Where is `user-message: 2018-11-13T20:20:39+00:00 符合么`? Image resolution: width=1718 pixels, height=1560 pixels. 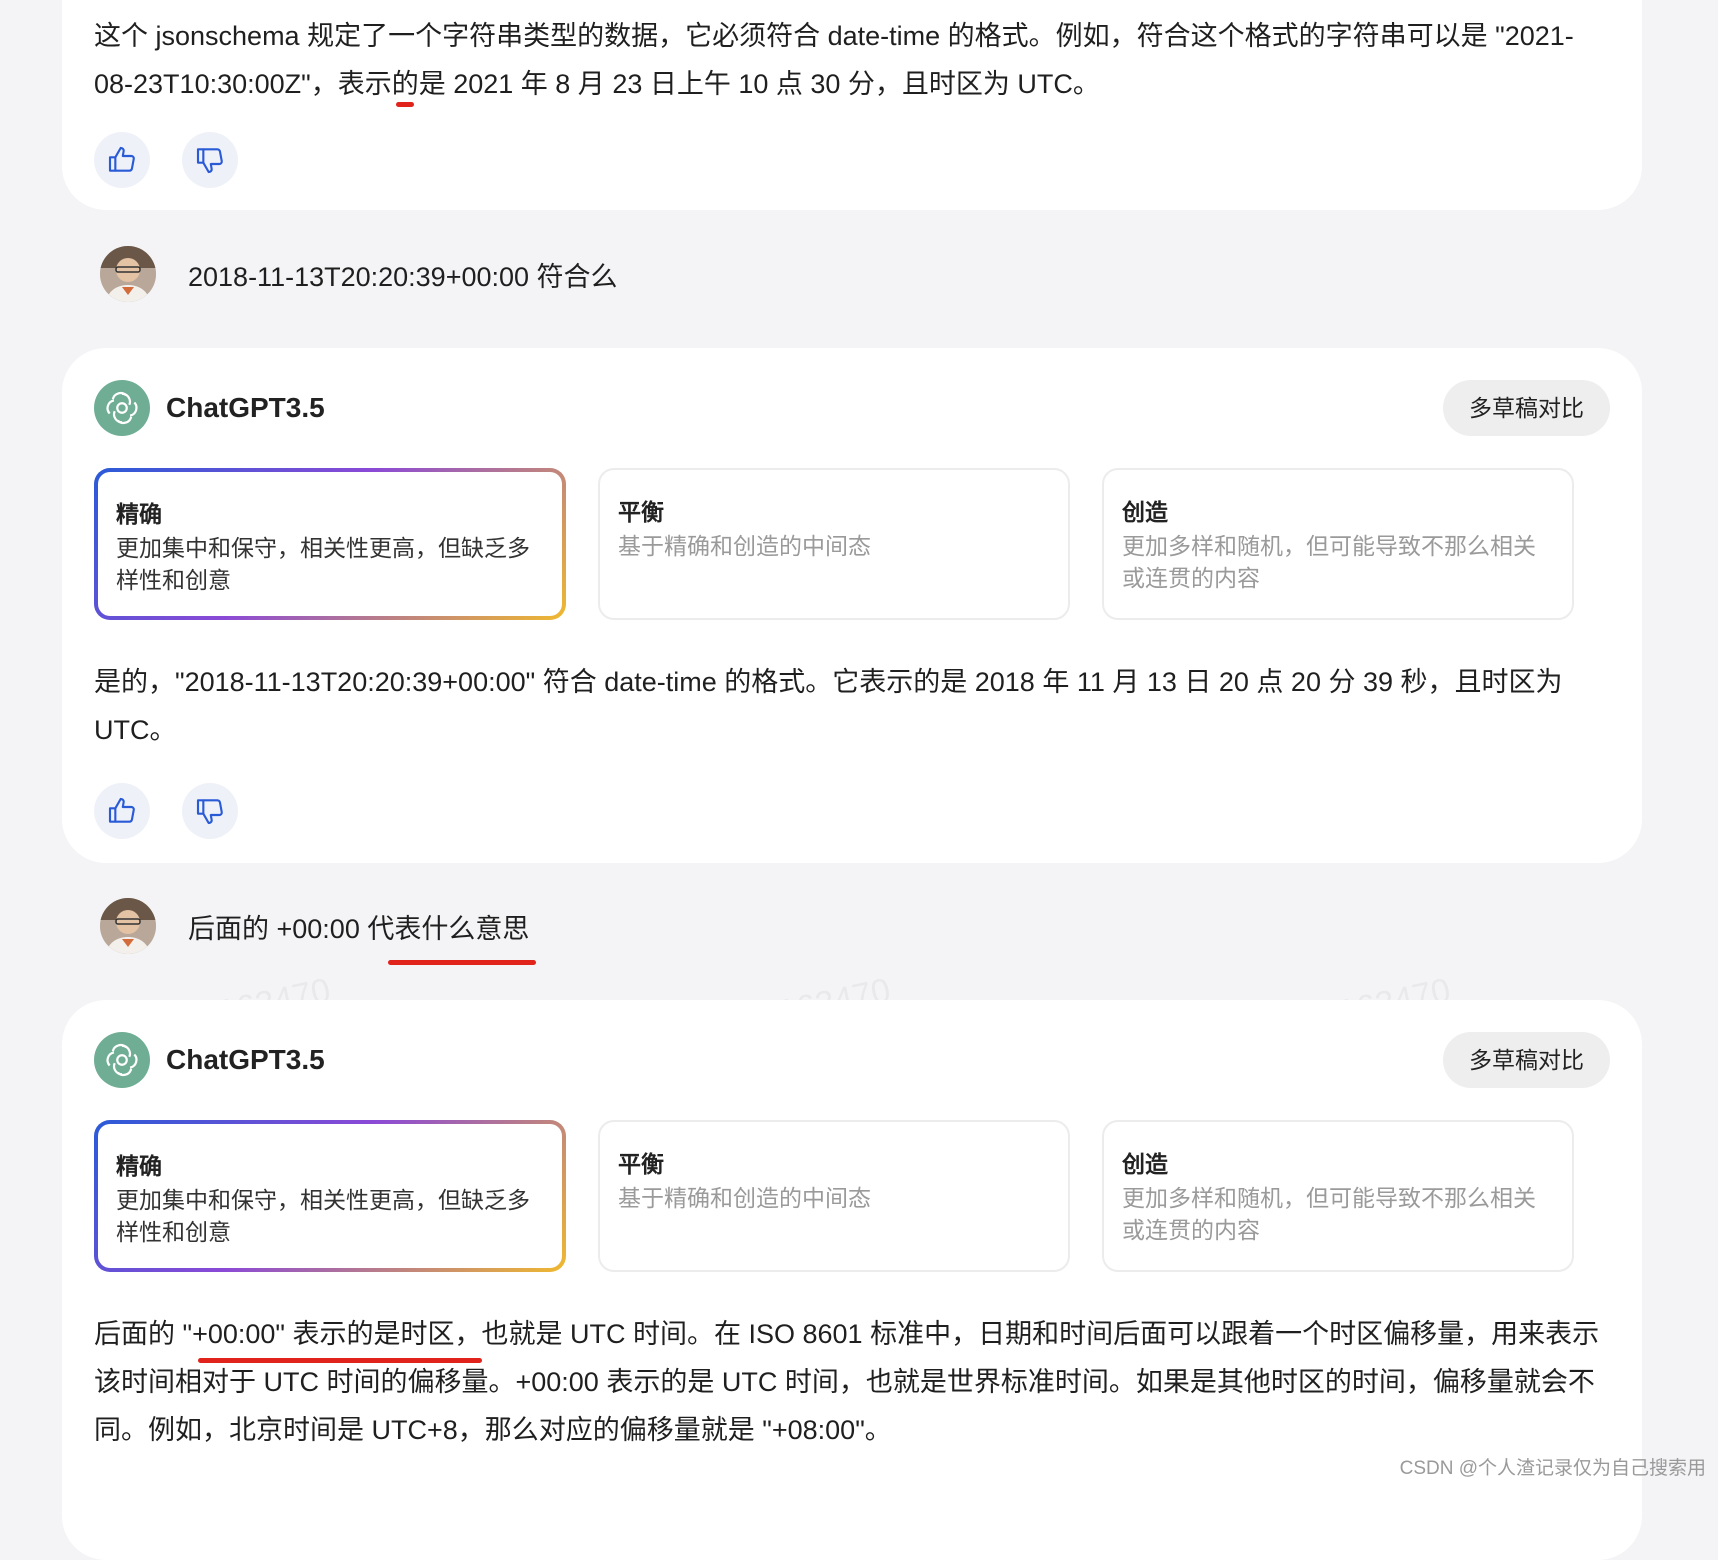
user-message: 2018-11-13T20:20:39+00:00 符合么 is located at coordinates (359, 274).